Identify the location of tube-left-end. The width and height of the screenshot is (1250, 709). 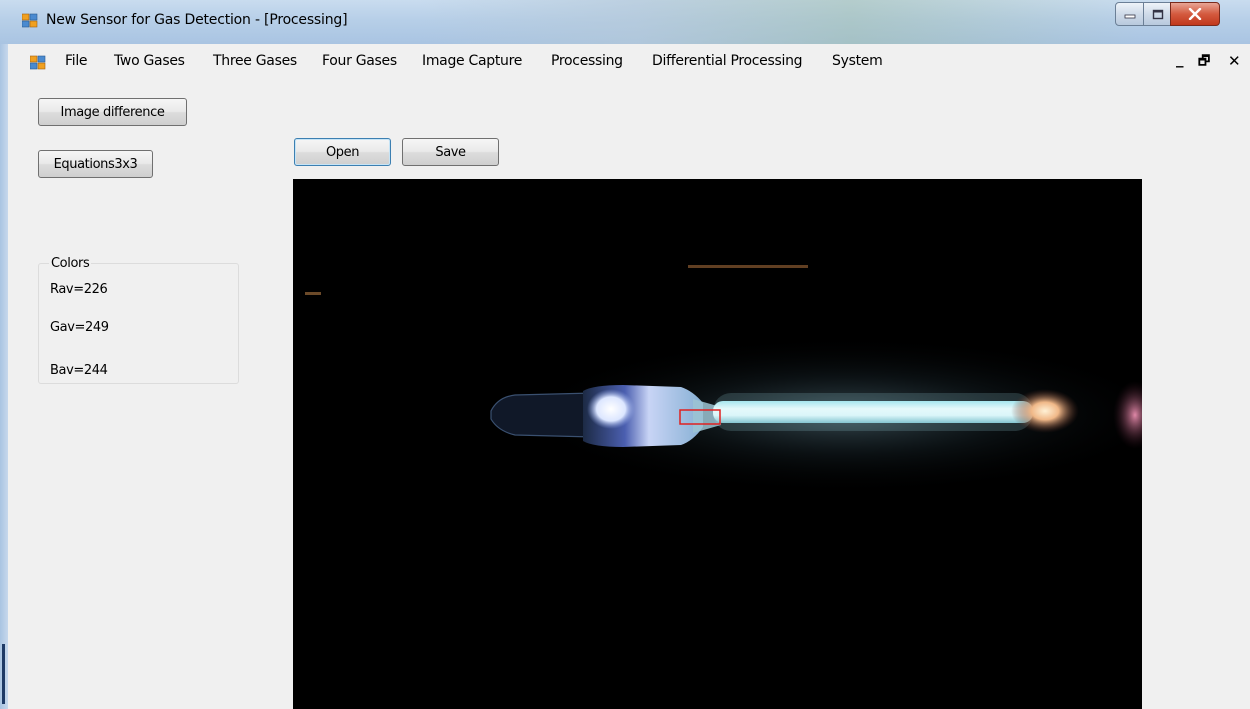
(542, 415).